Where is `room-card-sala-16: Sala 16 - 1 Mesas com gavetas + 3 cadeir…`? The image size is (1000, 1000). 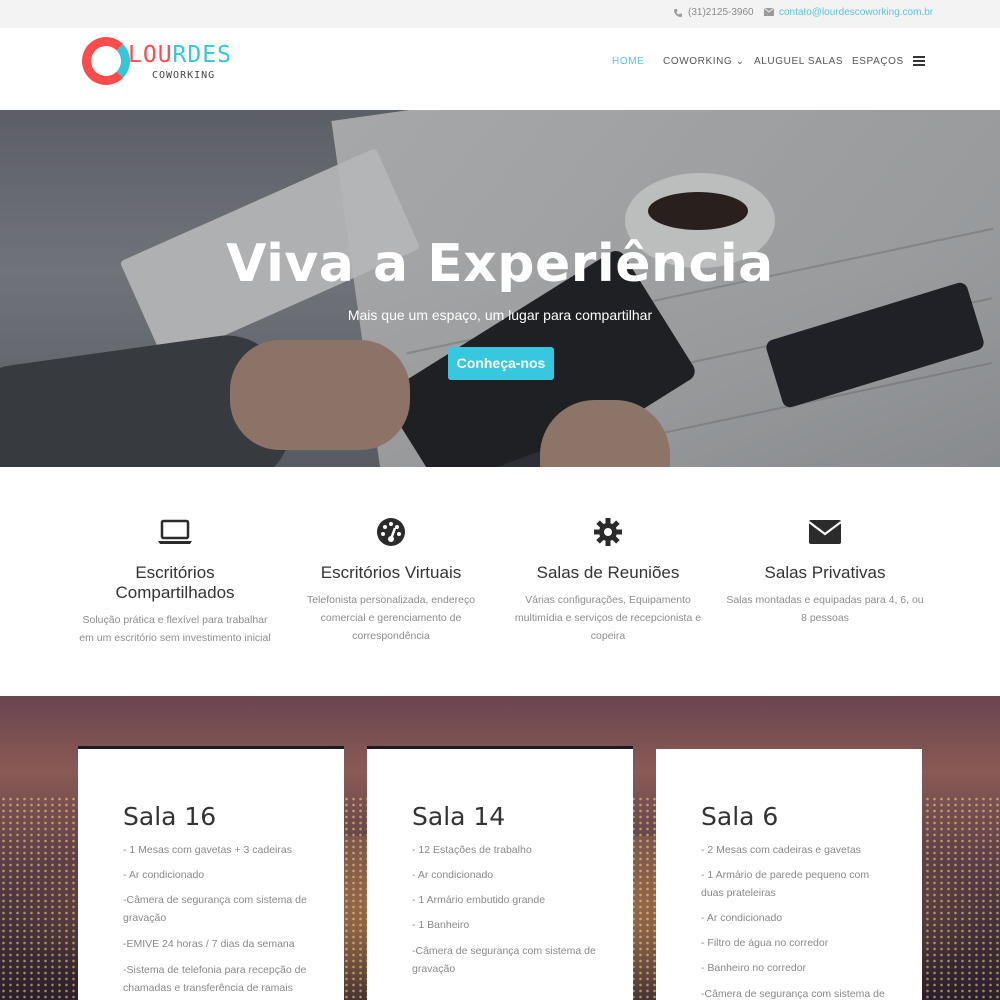
room-card-sala-16: Sala 16 - 1 Mesas com gavetas + 3 cadeir… is located at coordinates (211, 873).